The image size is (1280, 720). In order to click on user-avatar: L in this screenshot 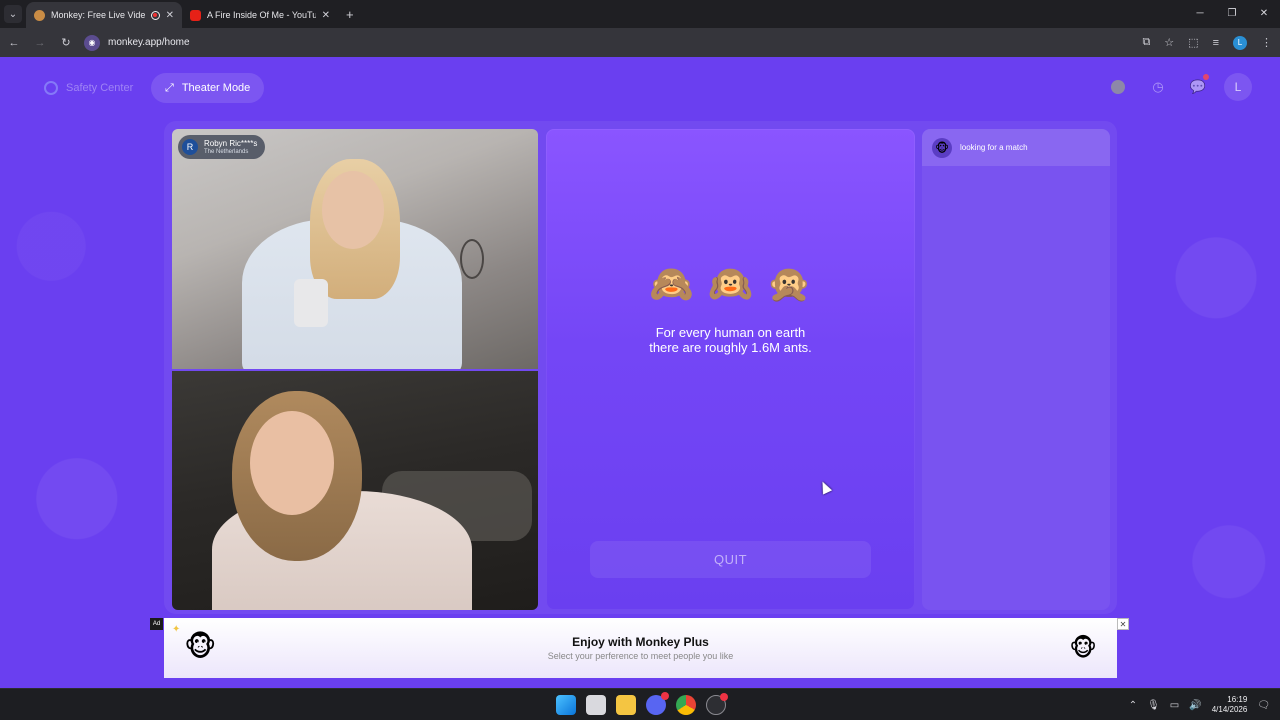, I will do `click(1238, 87)`.